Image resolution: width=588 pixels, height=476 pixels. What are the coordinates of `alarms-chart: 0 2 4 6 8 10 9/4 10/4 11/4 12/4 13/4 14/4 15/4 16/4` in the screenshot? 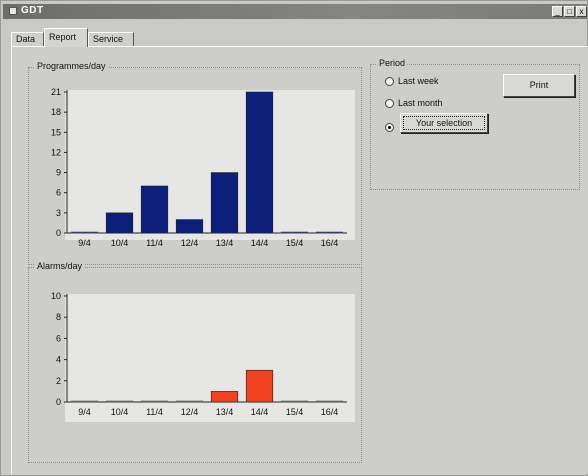 It's located at (199, 354).